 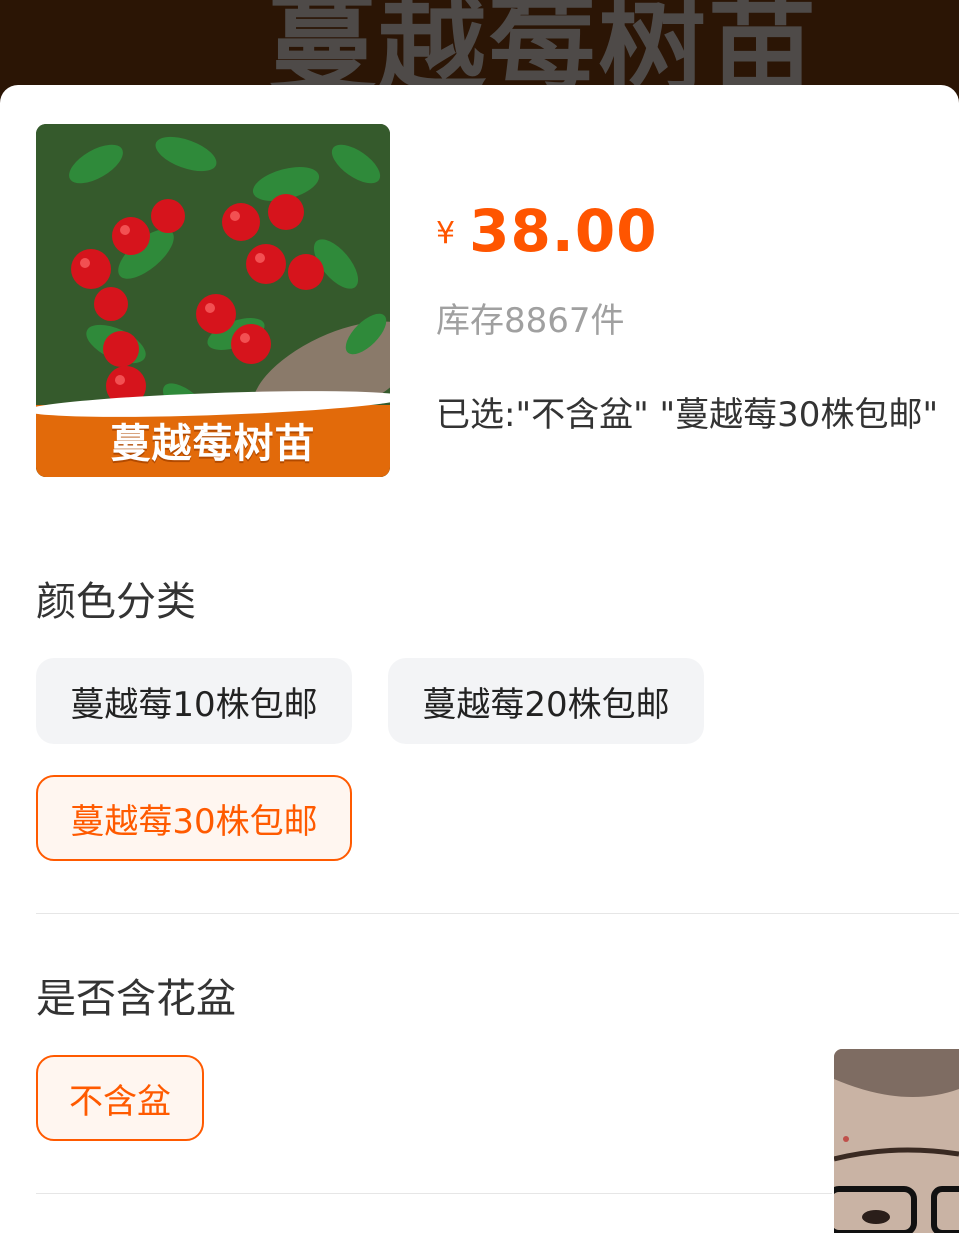 I want to click on selected-summary: 已选:"不含盆" "蔓越莓30株包邮", so click(x=687, y=415).